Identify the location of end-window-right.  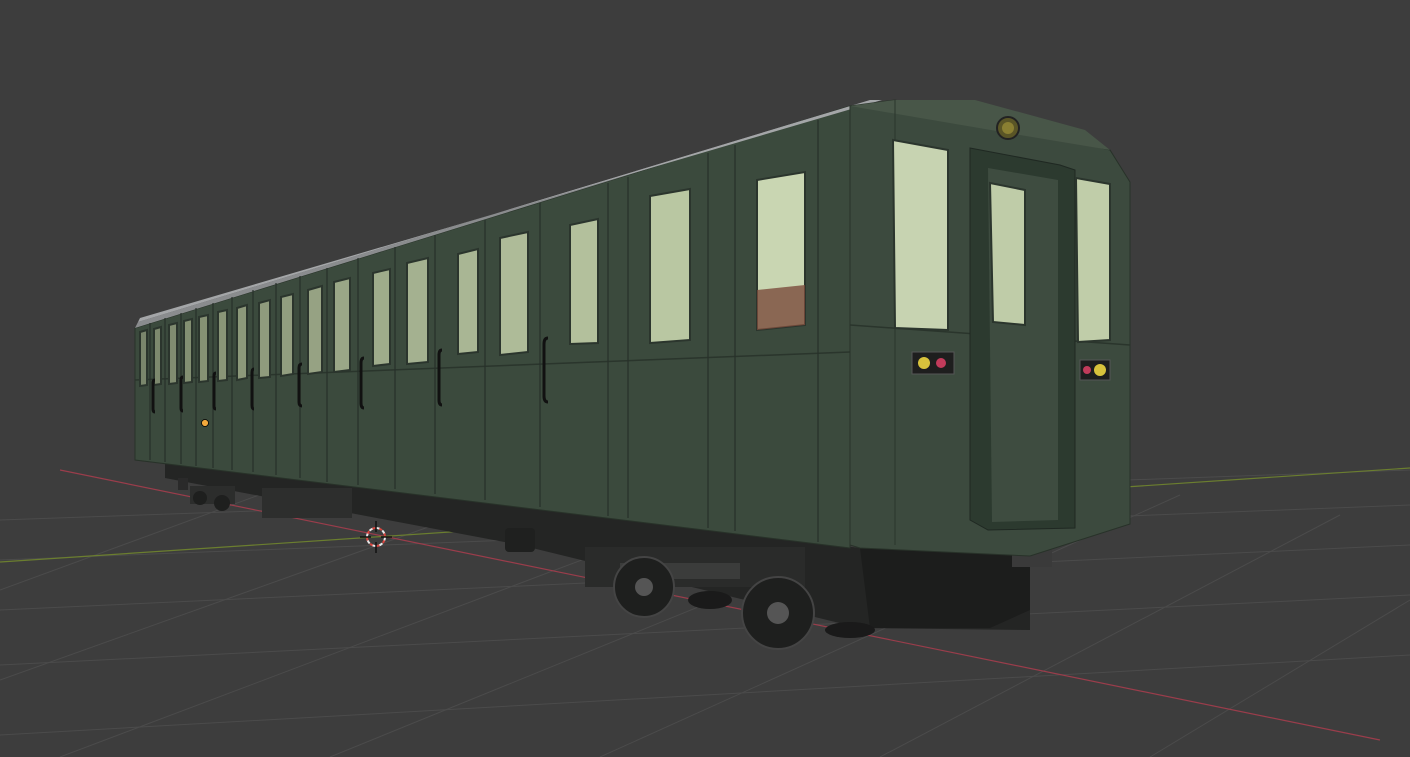
(1092, 260).